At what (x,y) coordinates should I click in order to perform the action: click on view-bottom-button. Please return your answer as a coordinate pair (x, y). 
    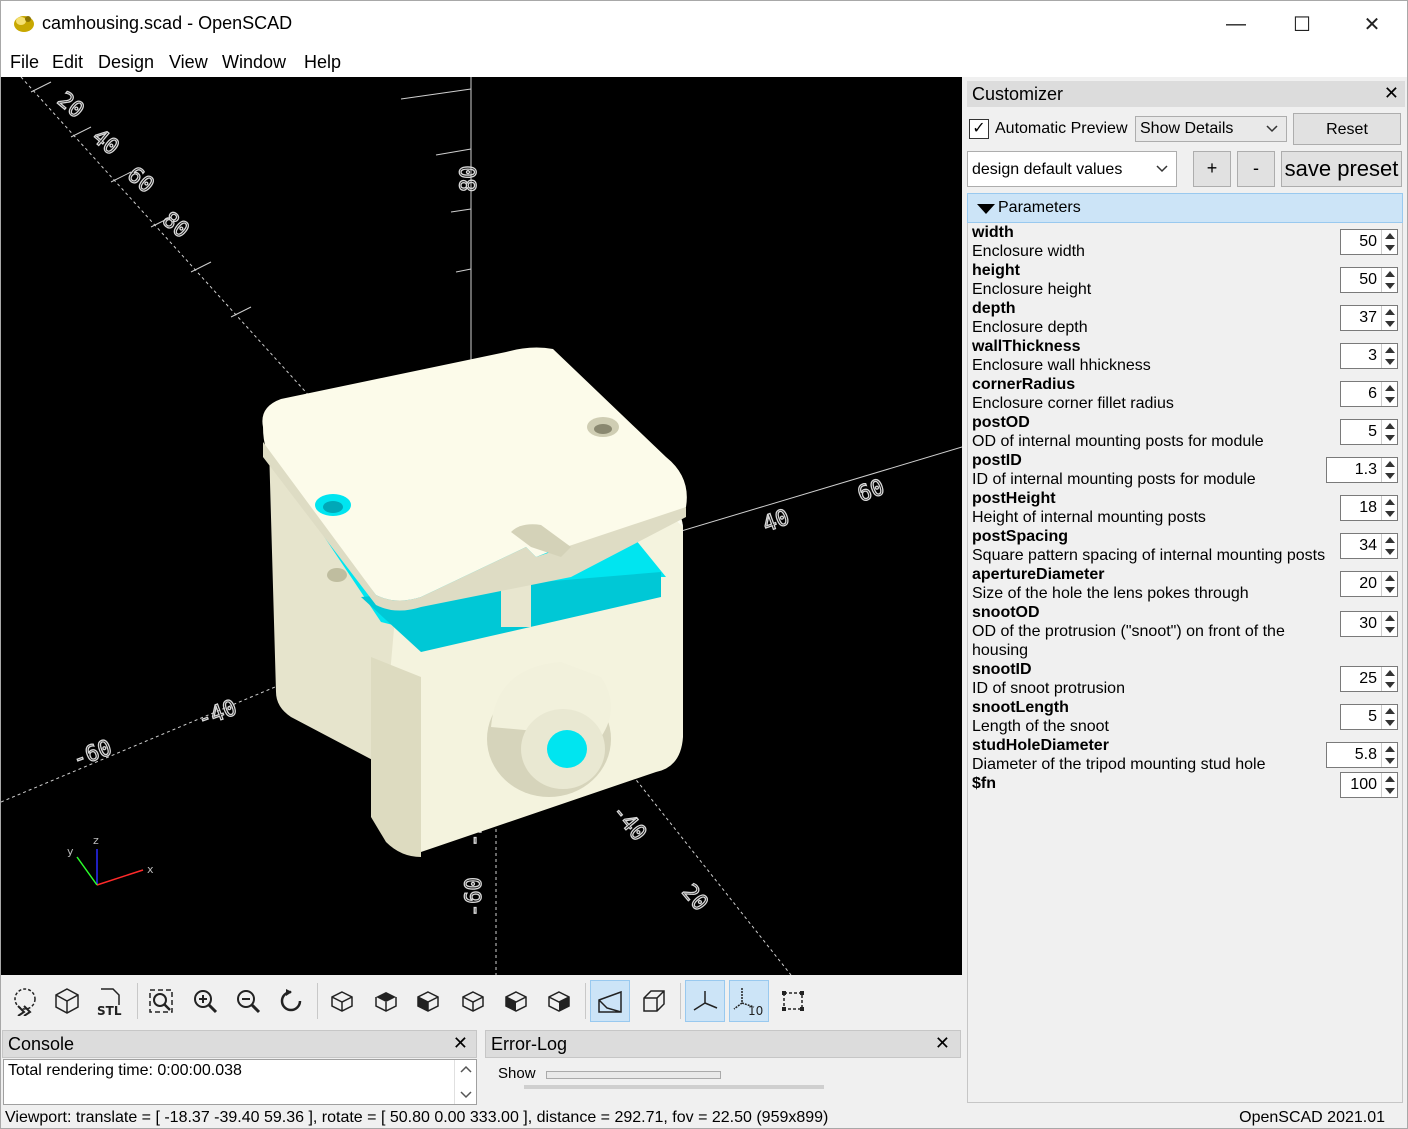
    Looking at the image, I should click on (428, 1001).